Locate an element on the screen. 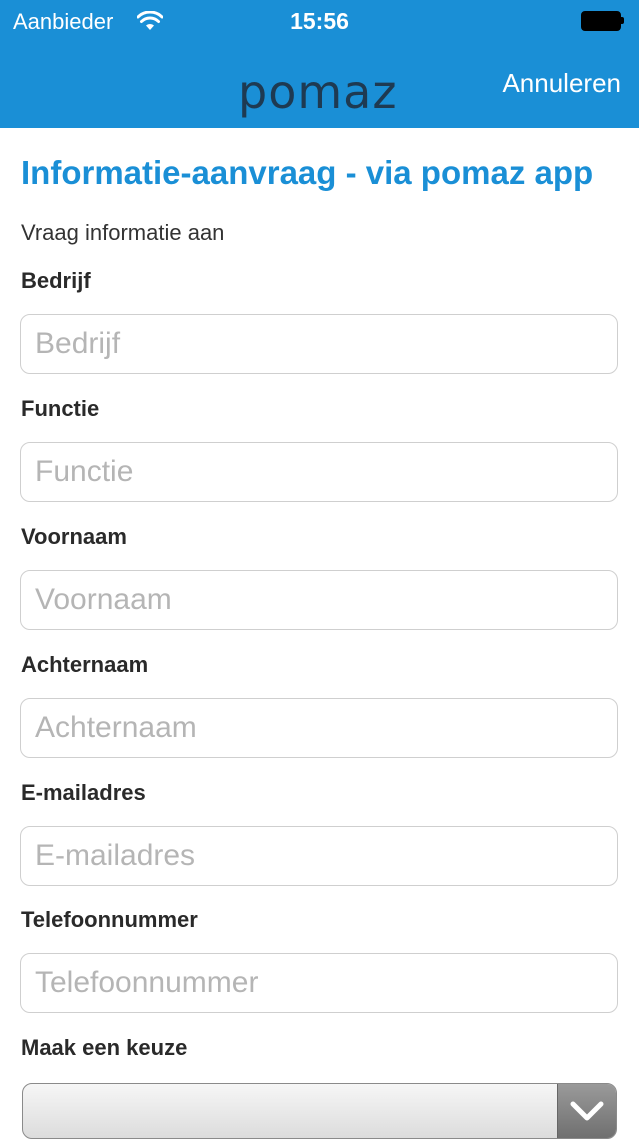 The image size is (639, 1139). phone-input is located at coordinates (319, 983).